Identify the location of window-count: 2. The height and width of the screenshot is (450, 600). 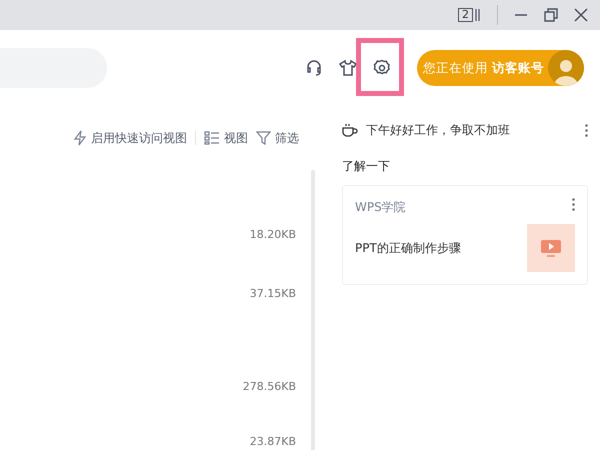
(465, 15).